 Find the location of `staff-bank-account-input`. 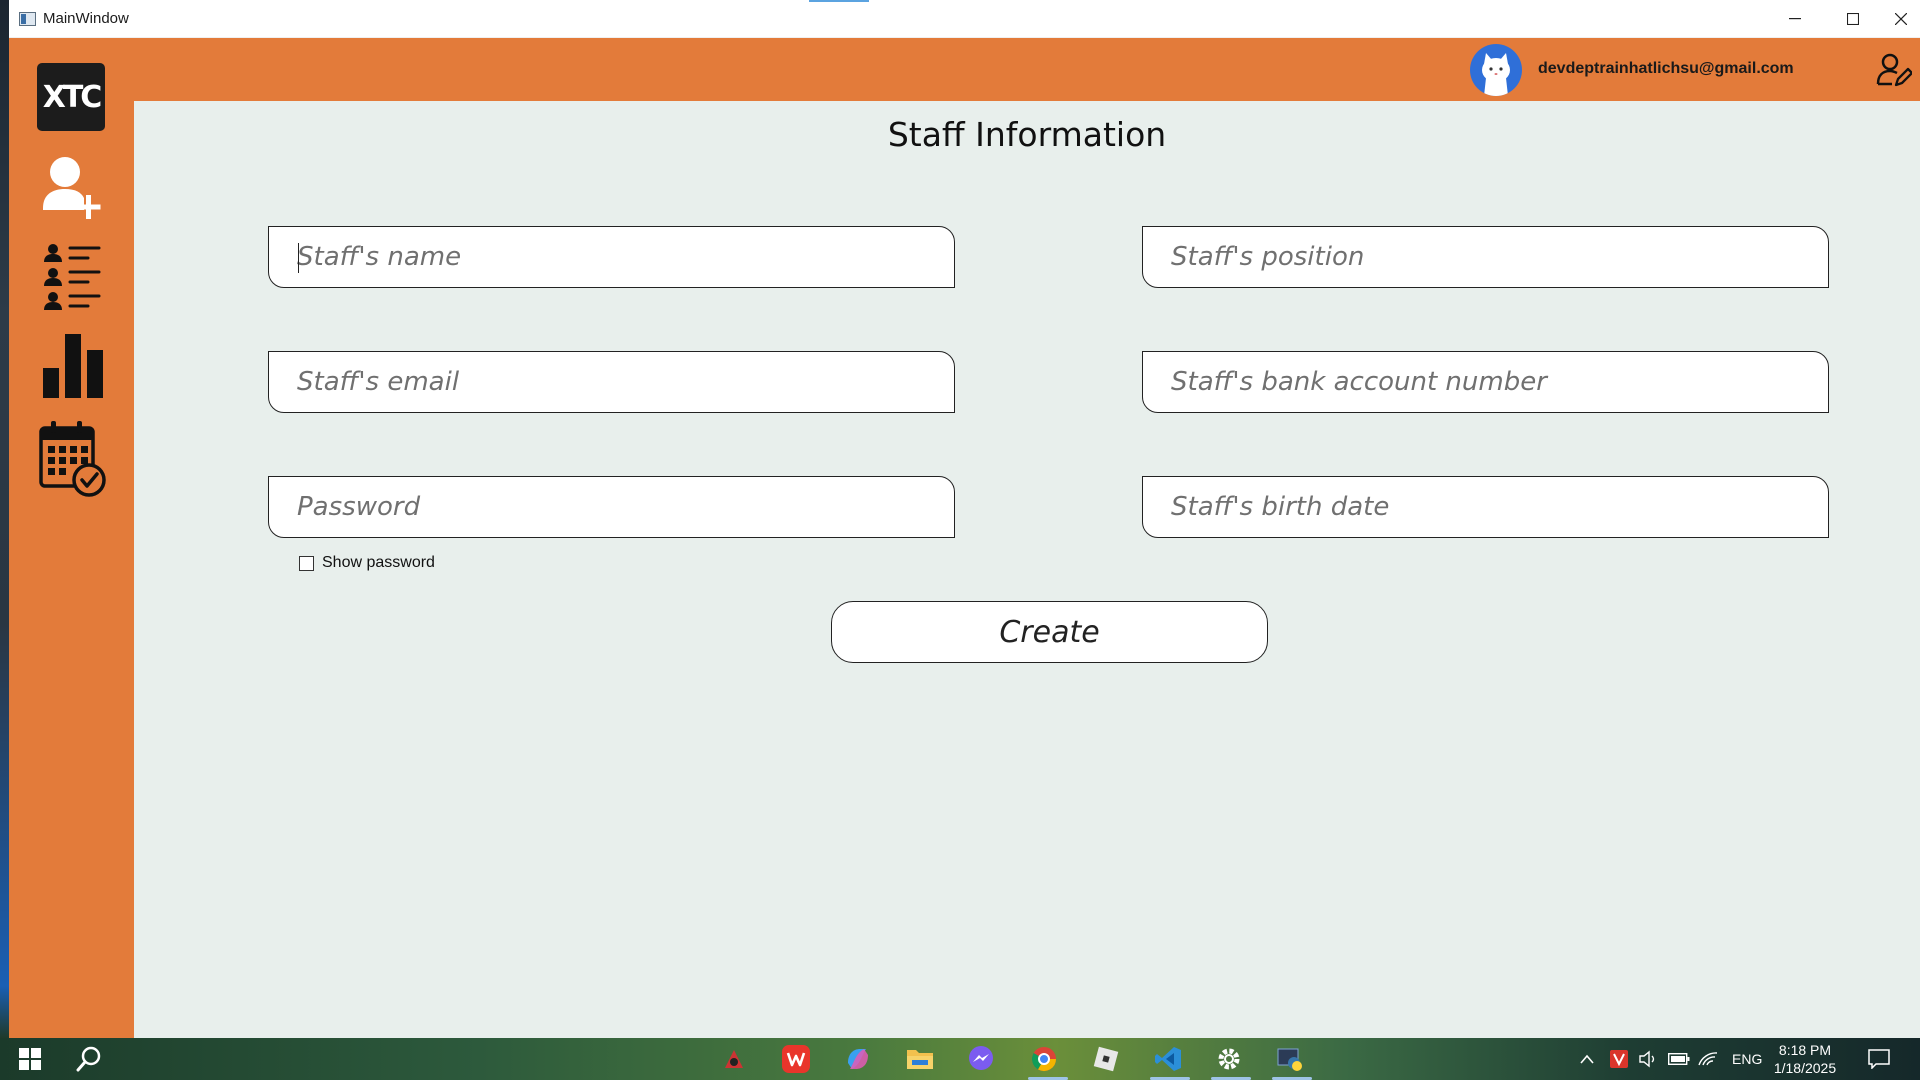

staff-bank-account-input is located at coordinates (1485, 382).